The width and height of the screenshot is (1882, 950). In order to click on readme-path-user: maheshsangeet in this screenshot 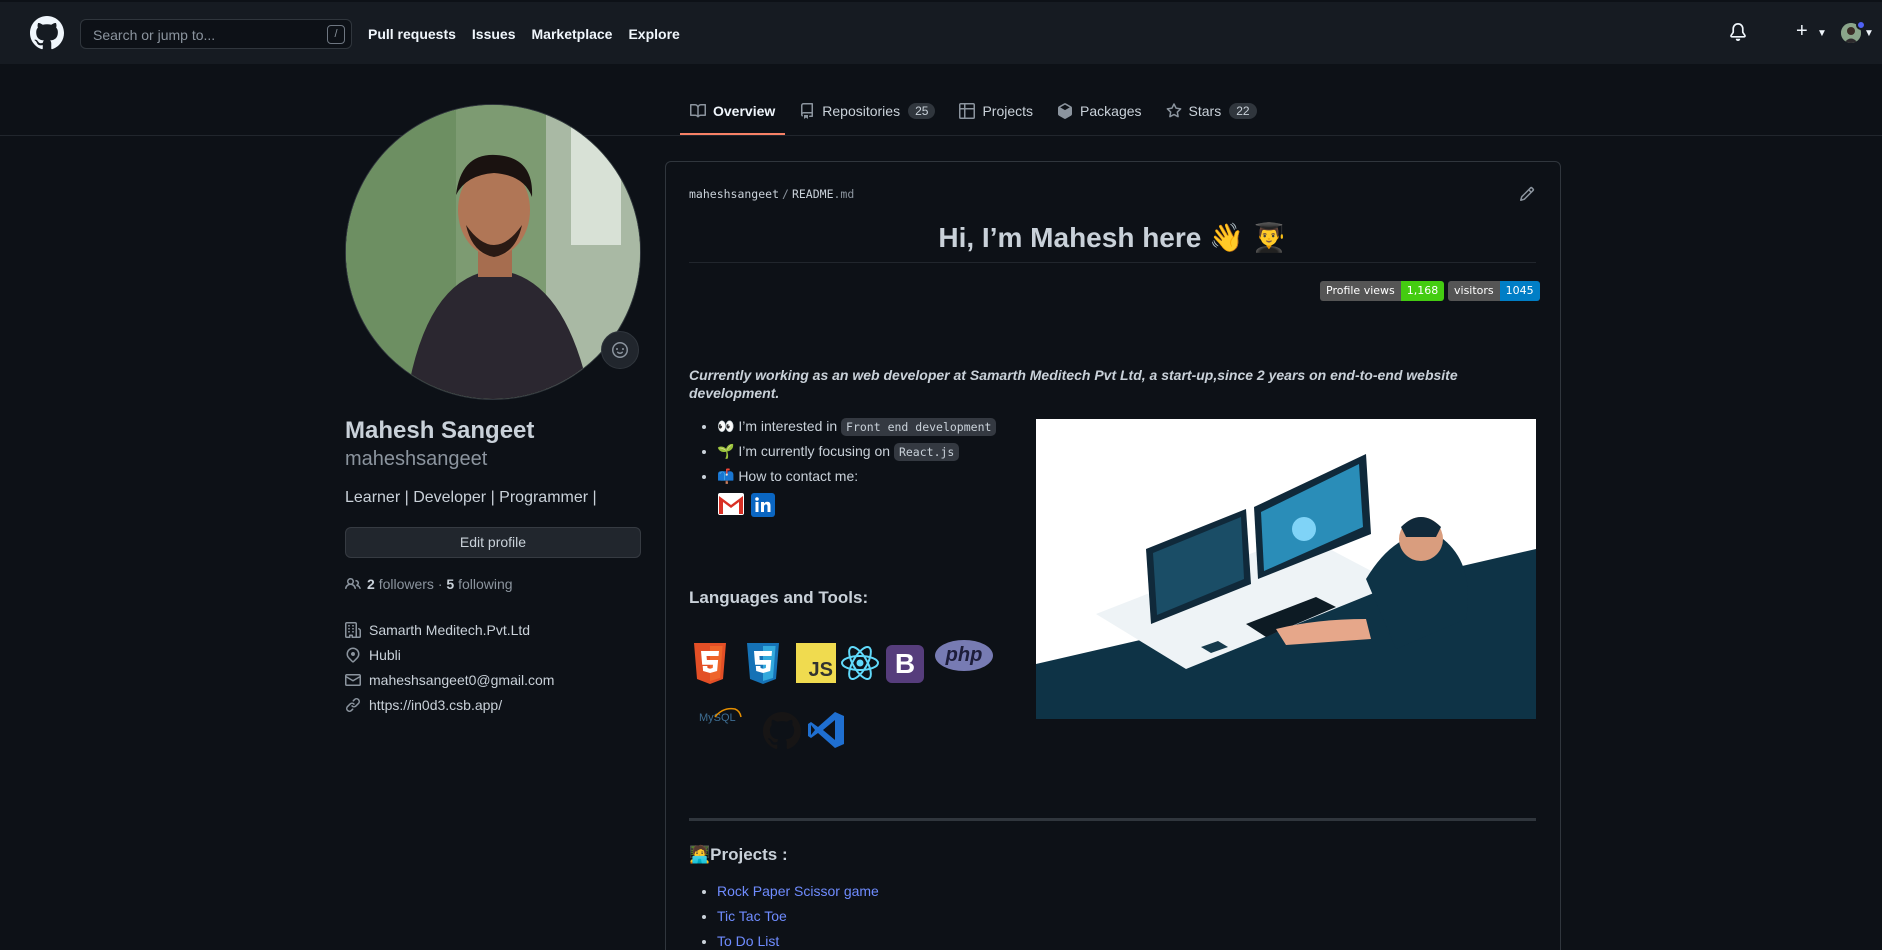, I will do `click(734, 194)`.